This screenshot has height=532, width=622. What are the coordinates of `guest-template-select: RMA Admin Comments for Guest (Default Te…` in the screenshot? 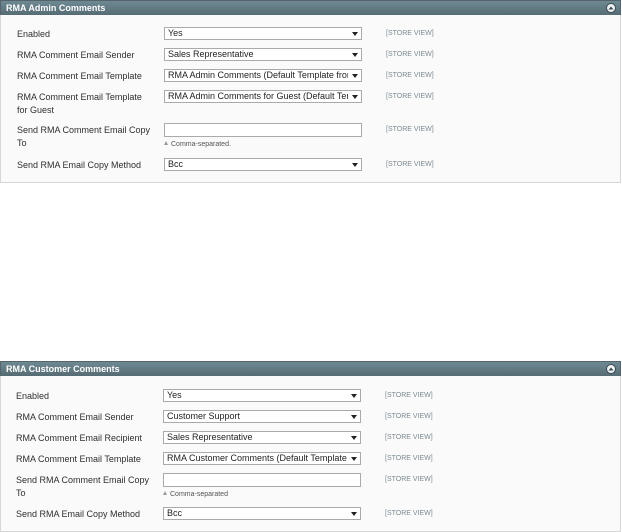 It's located at (263, 96).